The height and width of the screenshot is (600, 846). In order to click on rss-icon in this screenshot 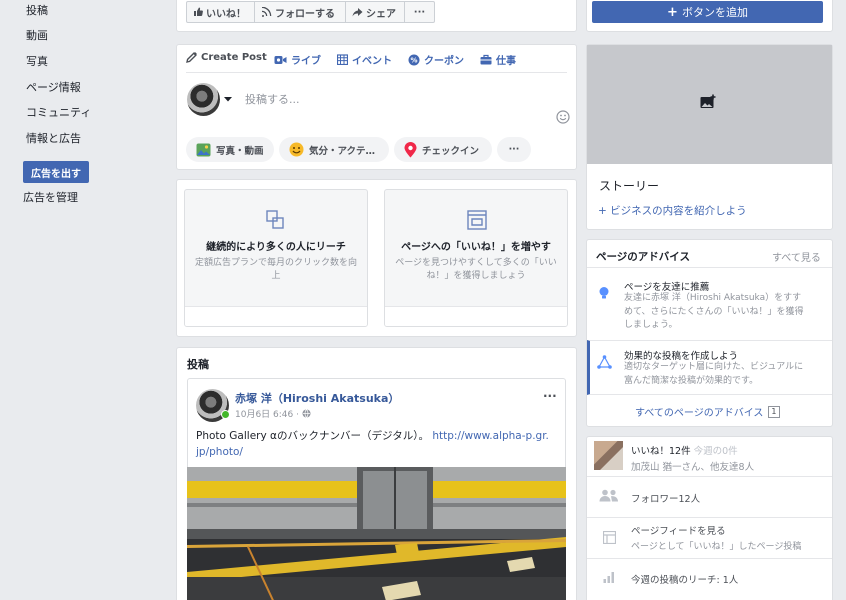, I will do `click(267, 12)`.